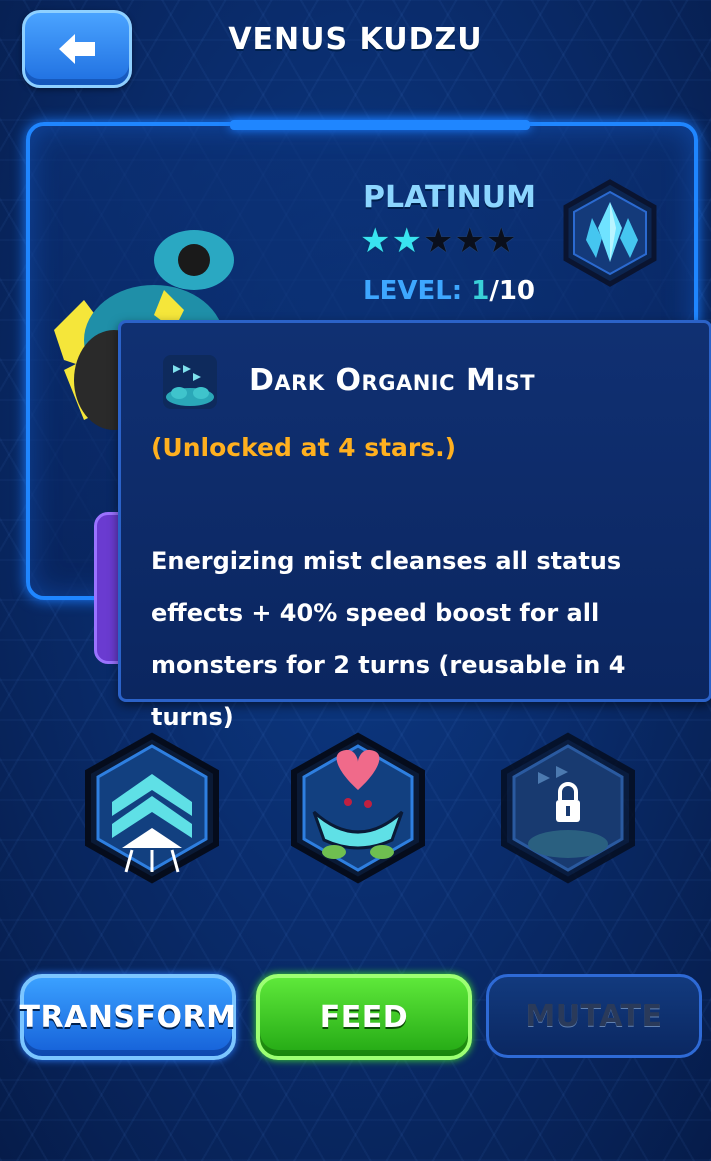 This screenshot has width=711, height=1161. I want to click on mist-icon, so click(190, 382).